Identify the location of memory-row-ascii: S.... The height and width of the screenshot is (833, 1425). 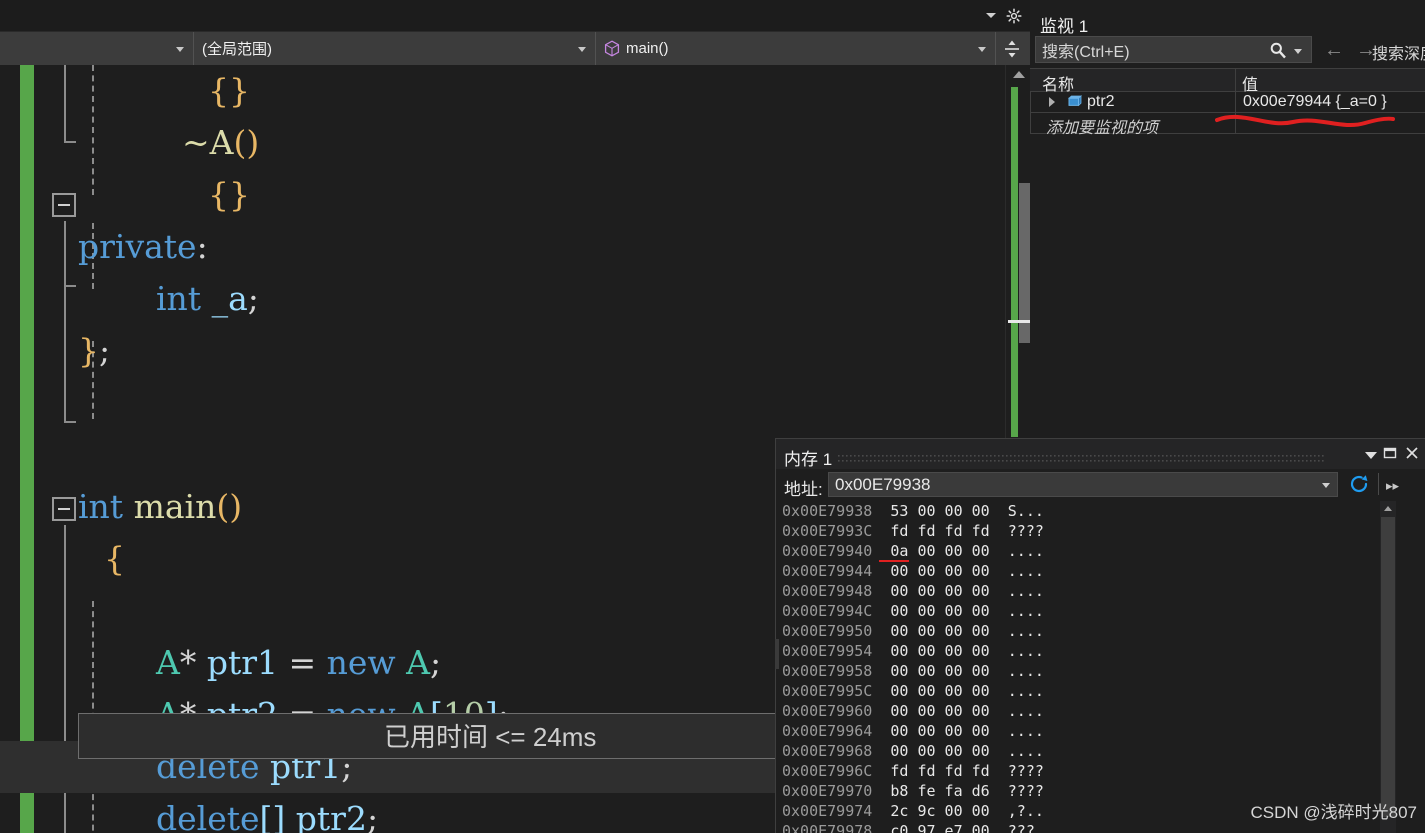
(1016, 511).